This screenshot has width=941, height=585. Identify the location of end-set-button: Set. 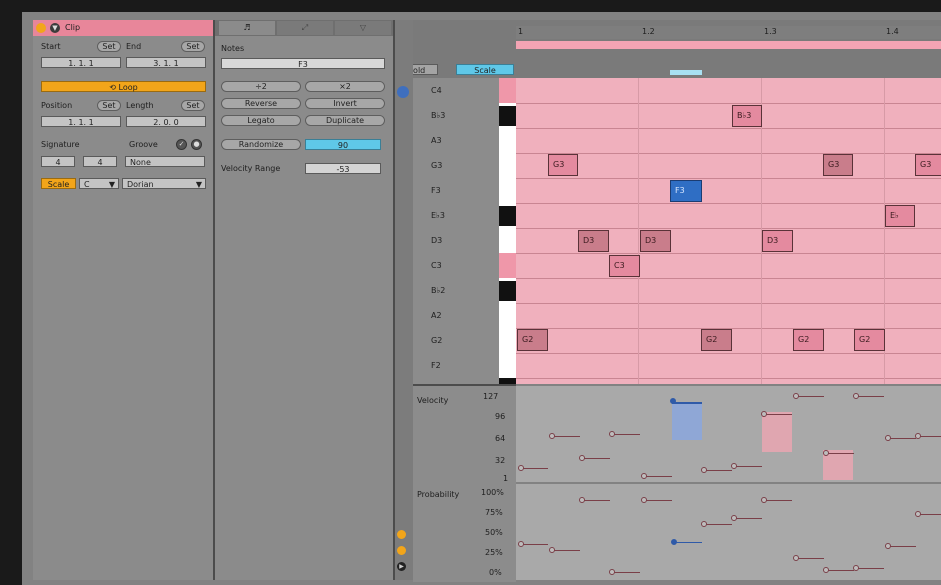
(193, 46).